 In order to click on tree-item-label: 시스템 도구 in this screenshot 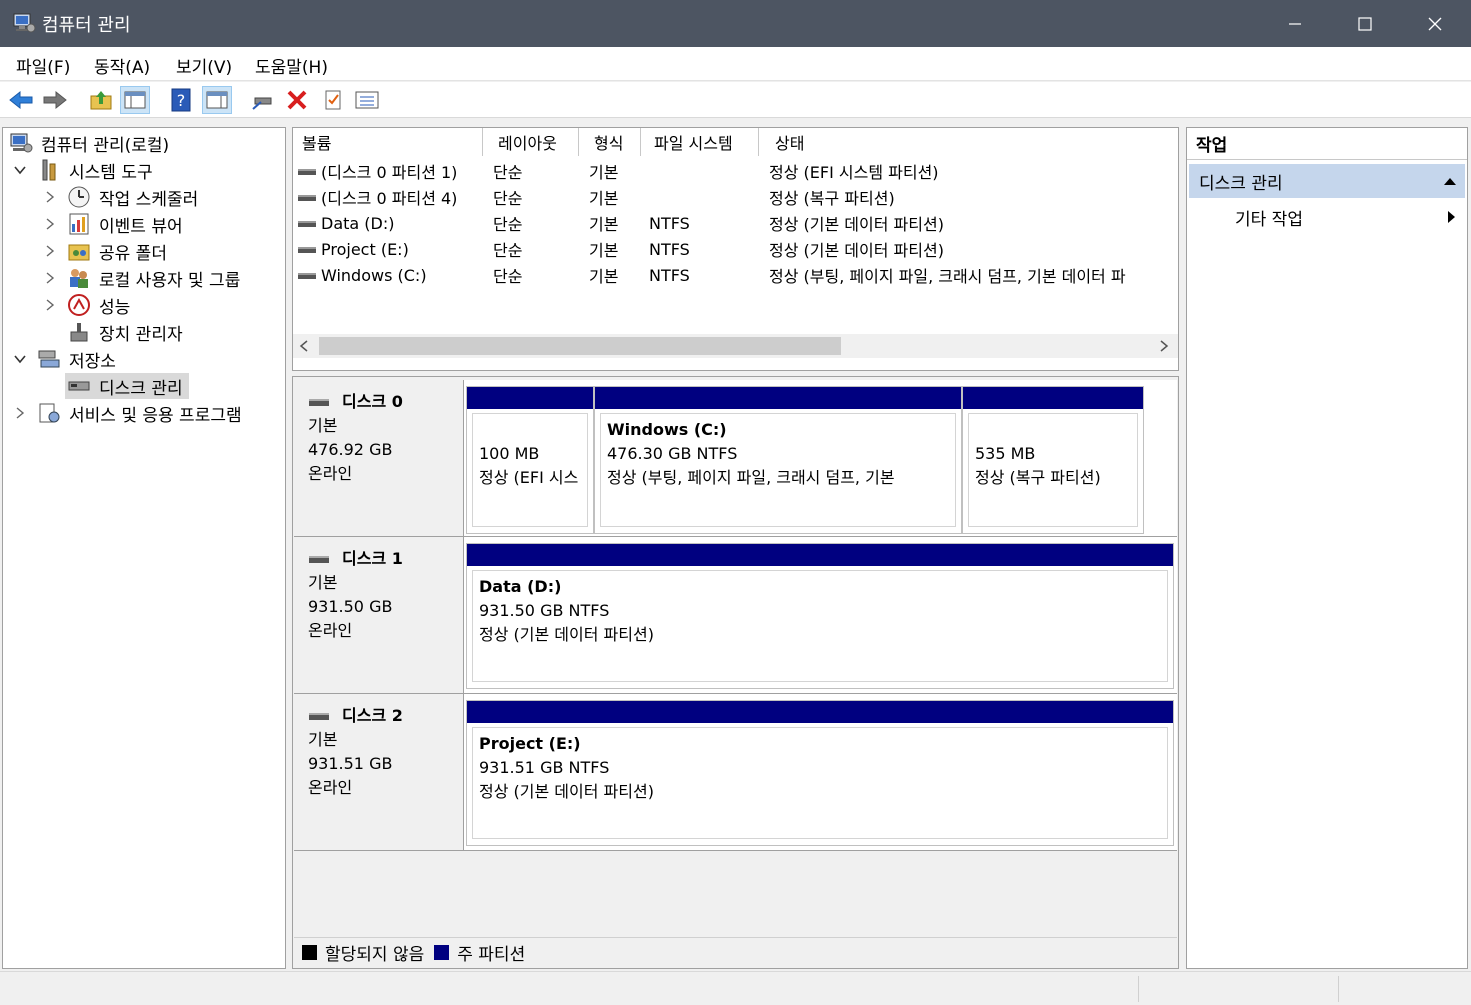, I will do `click(111, 172)`.